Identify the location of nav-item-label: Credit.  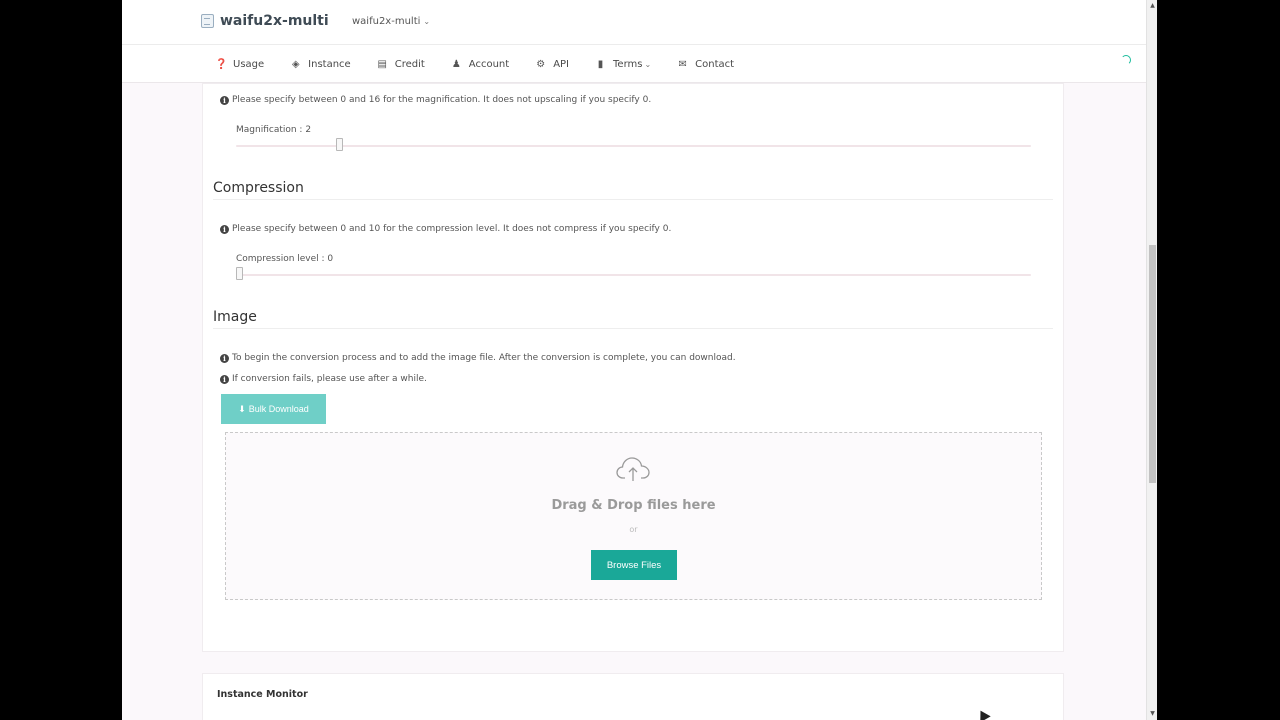
(409, 64).